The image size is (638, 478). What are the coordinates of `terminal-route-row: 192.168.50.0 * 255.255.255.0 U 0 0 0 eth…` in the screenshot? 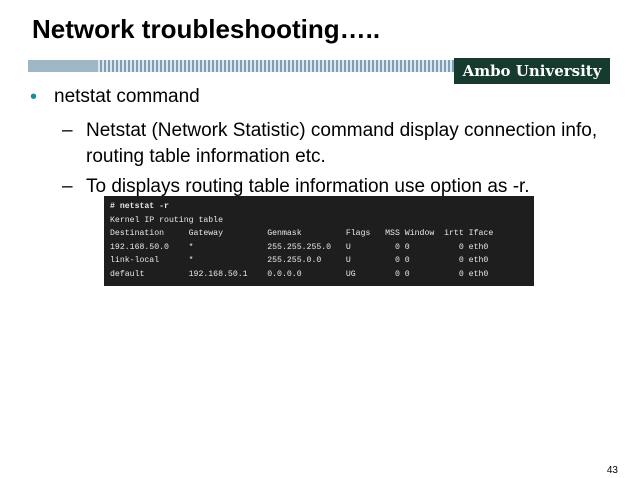 It's located at (299, 247).